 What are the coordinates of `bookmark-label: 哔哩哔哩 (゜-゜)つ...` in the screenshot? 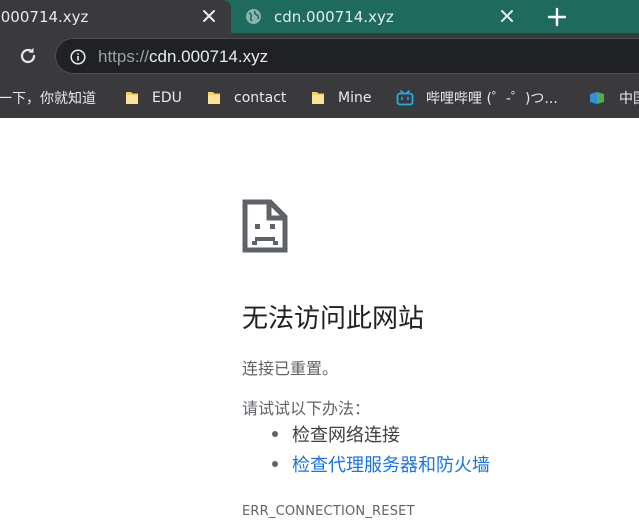 It's located at (492, 99).